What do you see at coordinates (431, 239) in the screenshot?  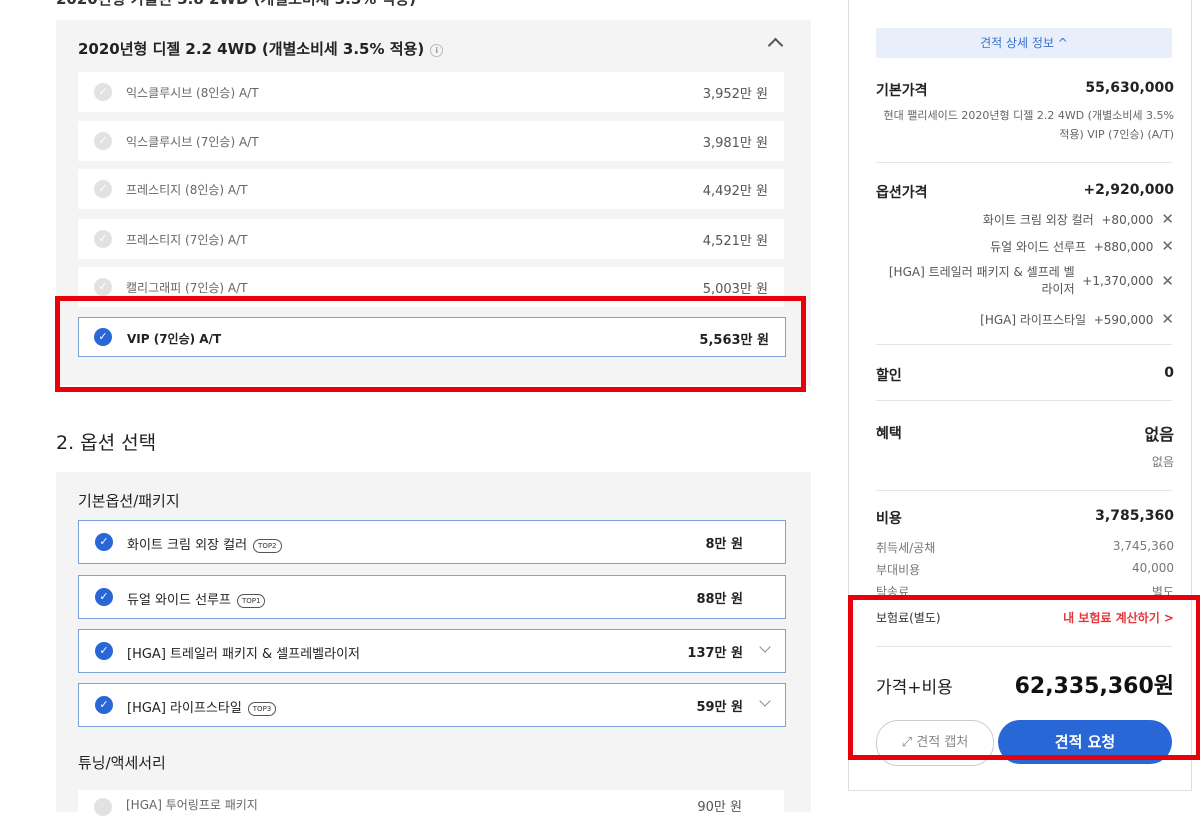 I see `trim-row: ✓ 프레스티지 (7인승) A/T 4,521만 원` at bounding box center [431, 239].